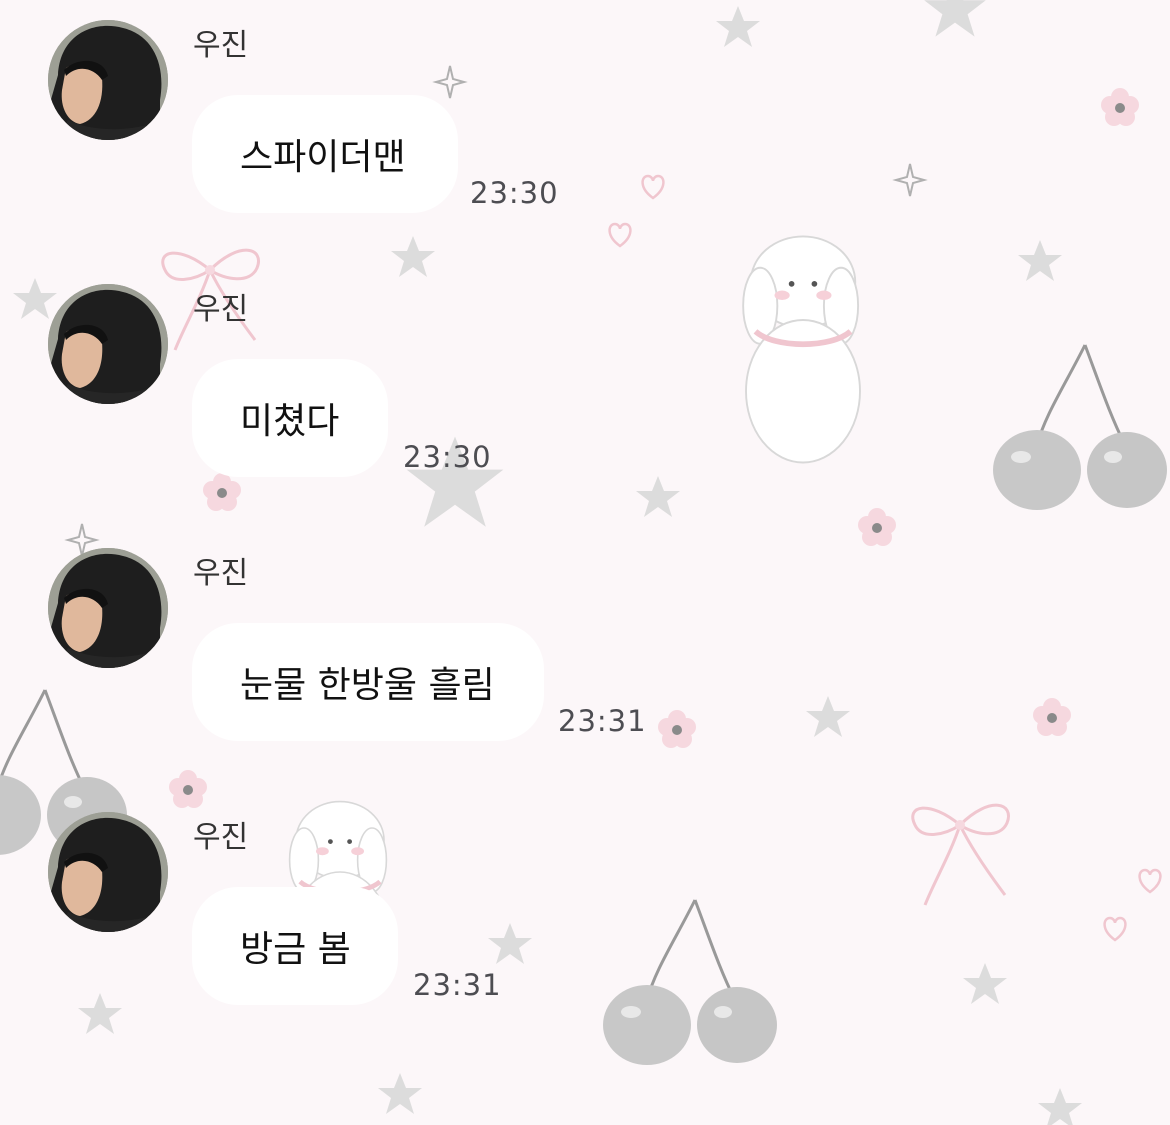  Describe the element at coordinates (290, 418) in the screenshot. I see `message-bubble: 미쳤다` at that location.